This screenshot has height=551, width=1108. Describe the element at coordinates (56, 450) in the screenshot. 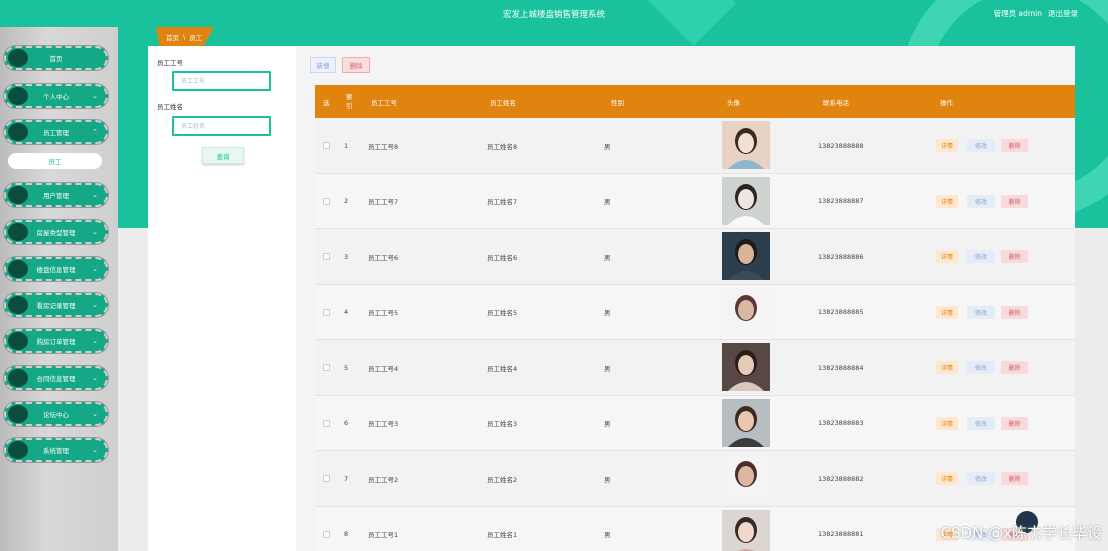

I see `sidebar-item: 系统管理 ⌄` at that location.